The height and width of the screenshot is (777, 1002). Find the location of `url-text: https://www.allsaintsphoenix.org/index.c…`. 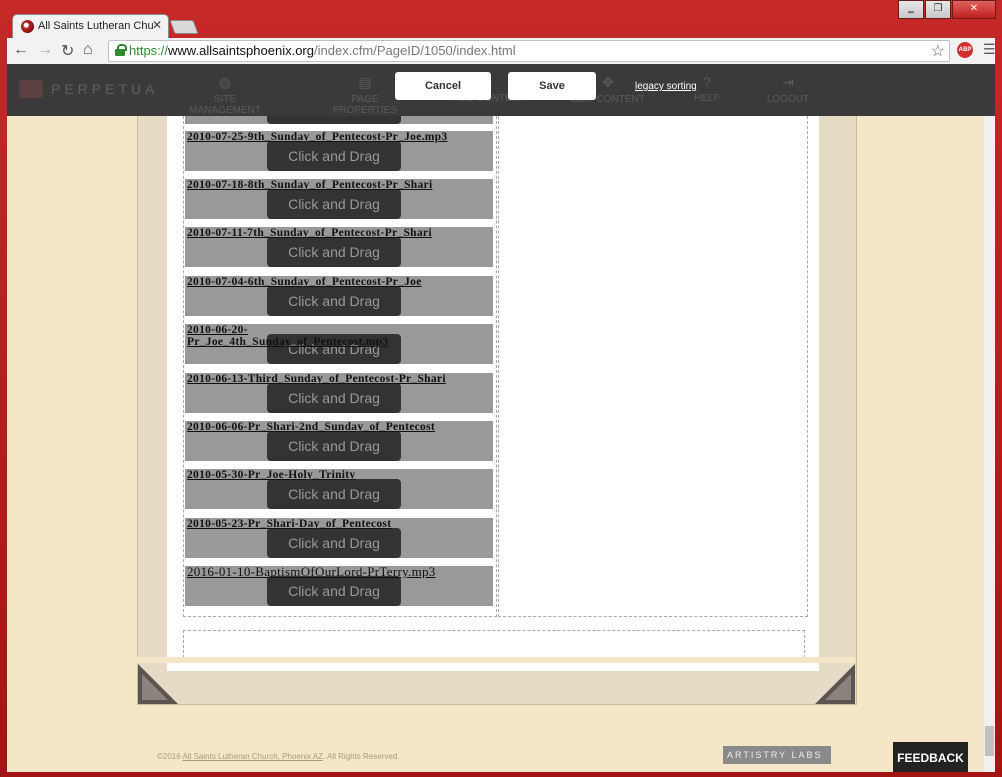

url-text: https://www.allsaintsphoenix.org/index.c… is located at coordinates (322, 50).